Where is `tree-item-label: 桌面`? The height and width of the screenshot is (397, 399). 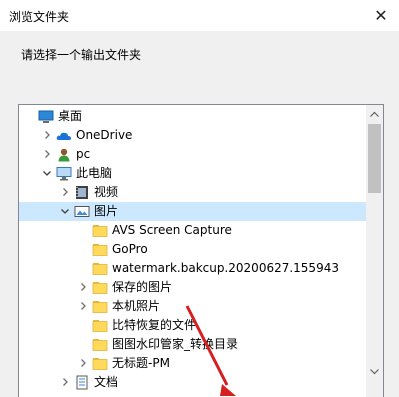 tree-item-label: 桌面 is located at coordinates (70, 116).